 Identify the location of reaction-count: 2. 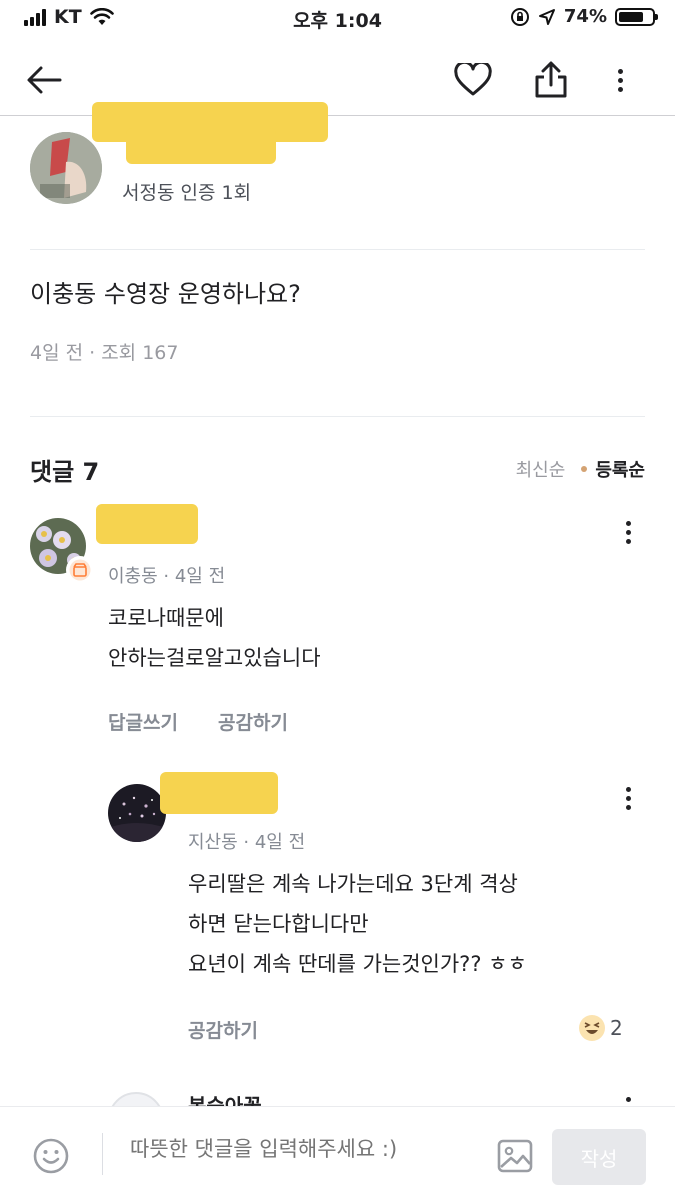
(616, 1028).